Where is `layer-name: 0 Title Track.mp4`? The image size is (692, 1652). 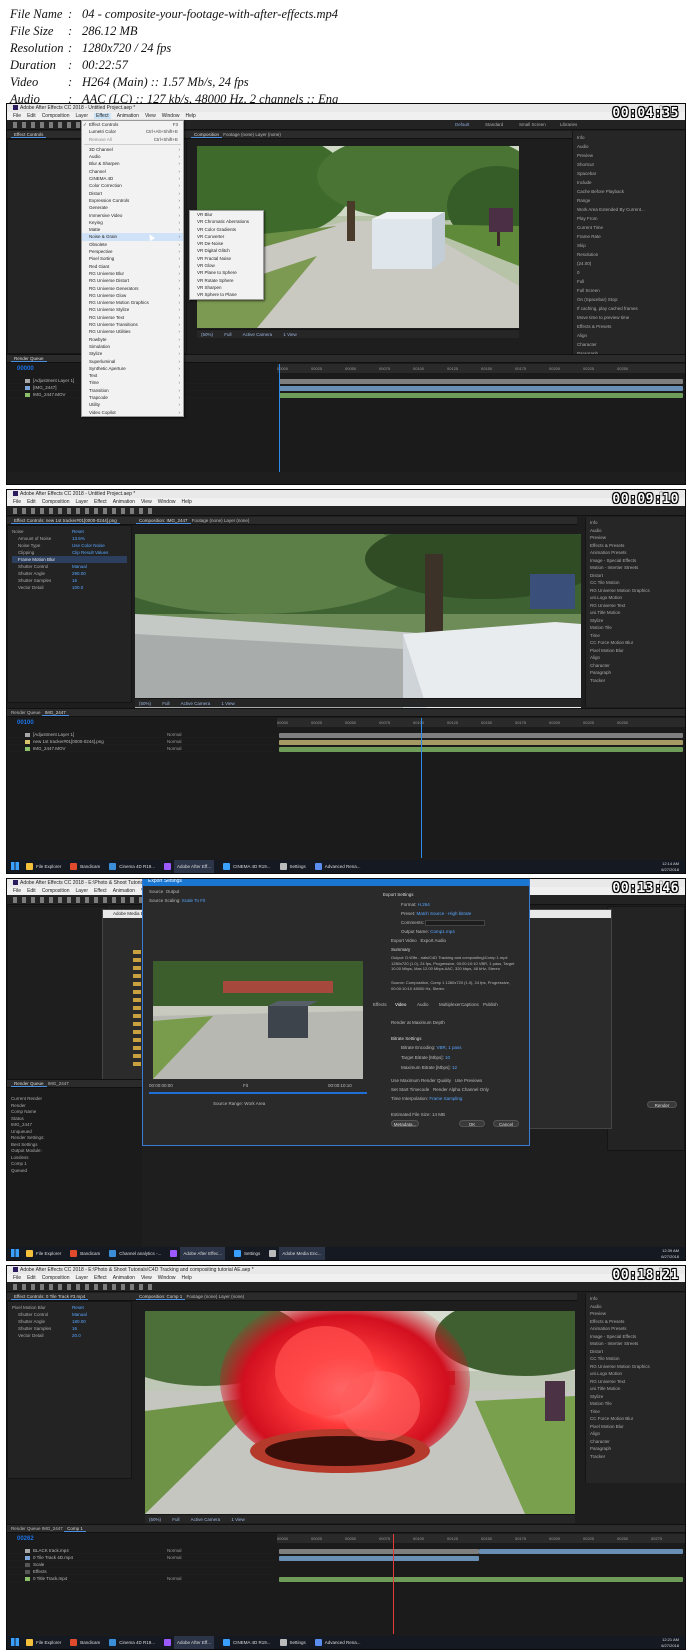 layer-name: 0 Title Track.mp4 is located at coordinates (50, 1578).